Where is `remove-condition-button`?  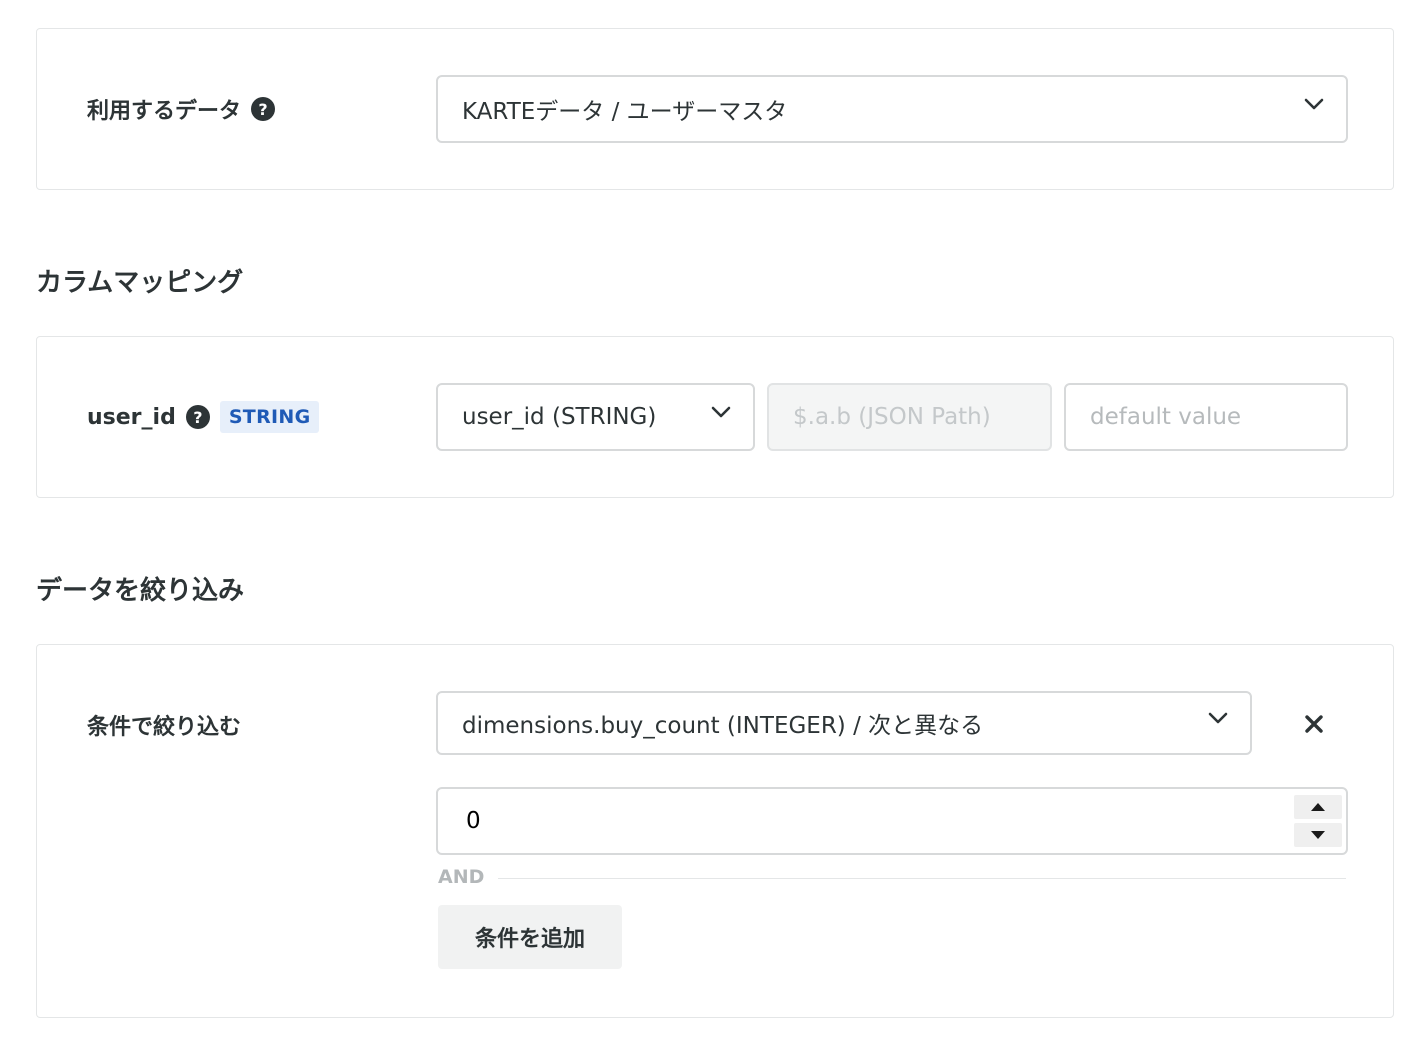
remove-condition-button is located at coordinates (1314, 724).